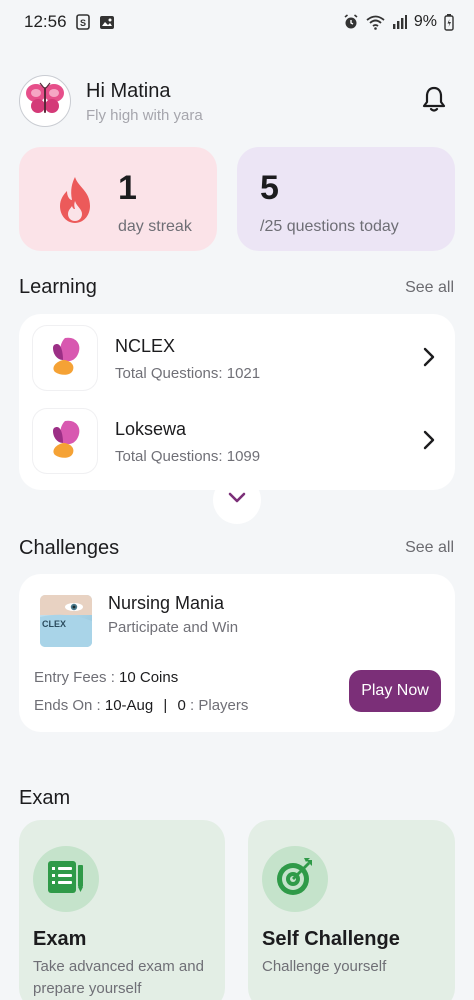 This screenshot has height=1000, width=474. What do you see at coordinates (237, 22) in the screenshot?
I see `status-bar: 12:56 S 9%` at bounding box center [237, 22].